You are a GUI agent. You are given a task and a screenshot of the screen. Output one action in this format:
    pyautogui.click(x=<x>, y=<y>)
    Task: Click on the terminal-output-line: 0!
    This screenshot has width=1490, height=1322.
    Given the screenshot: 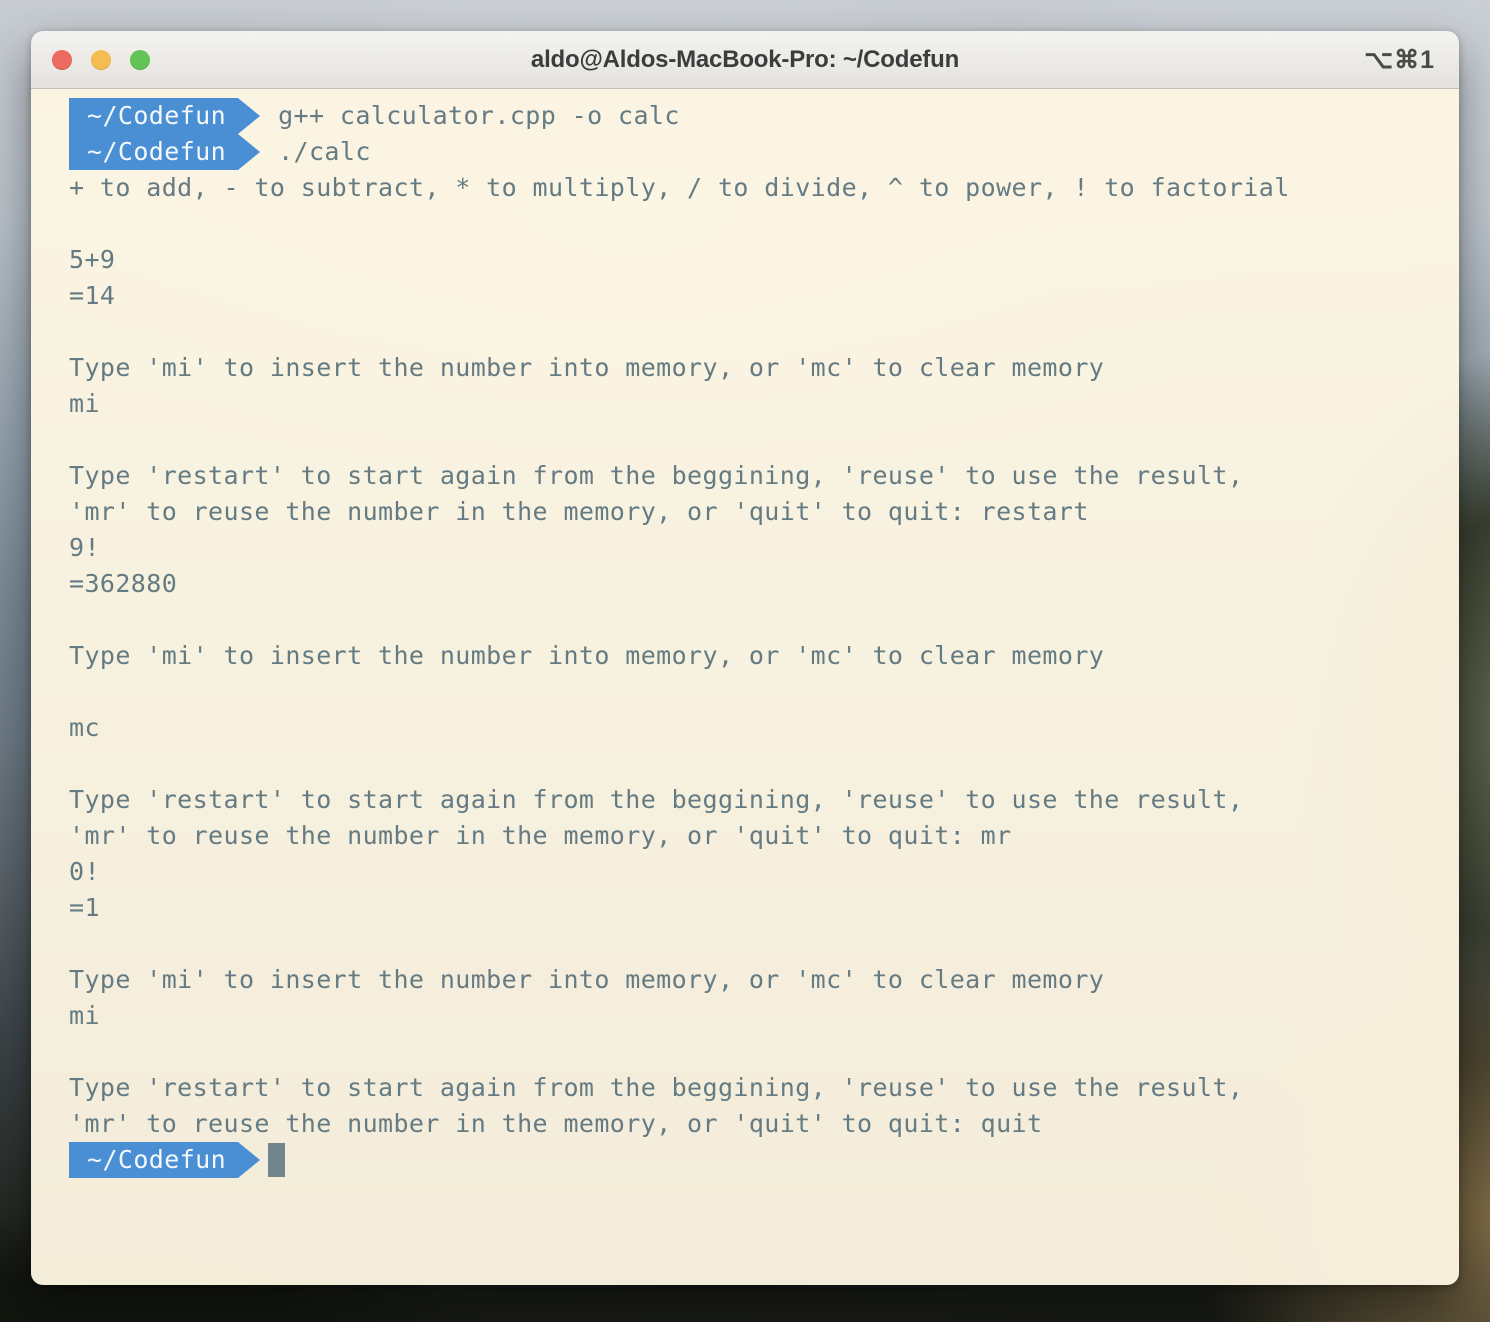 What is the action you would take?
    pyautogui.click(x=84, y=871)
    